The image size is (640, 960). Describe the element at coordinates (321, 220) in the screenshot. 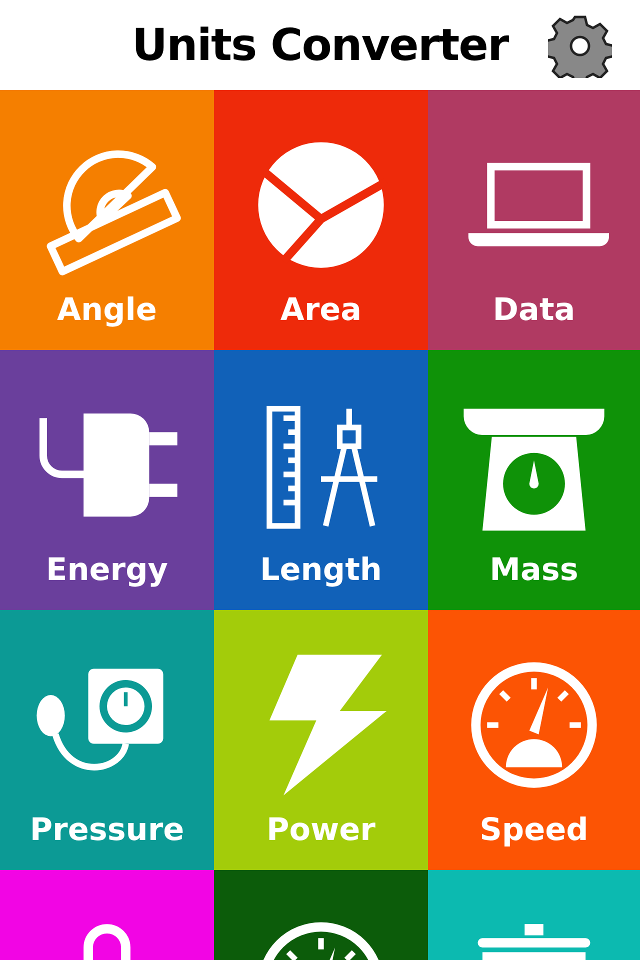

I see `category-tile: Area` at that location.